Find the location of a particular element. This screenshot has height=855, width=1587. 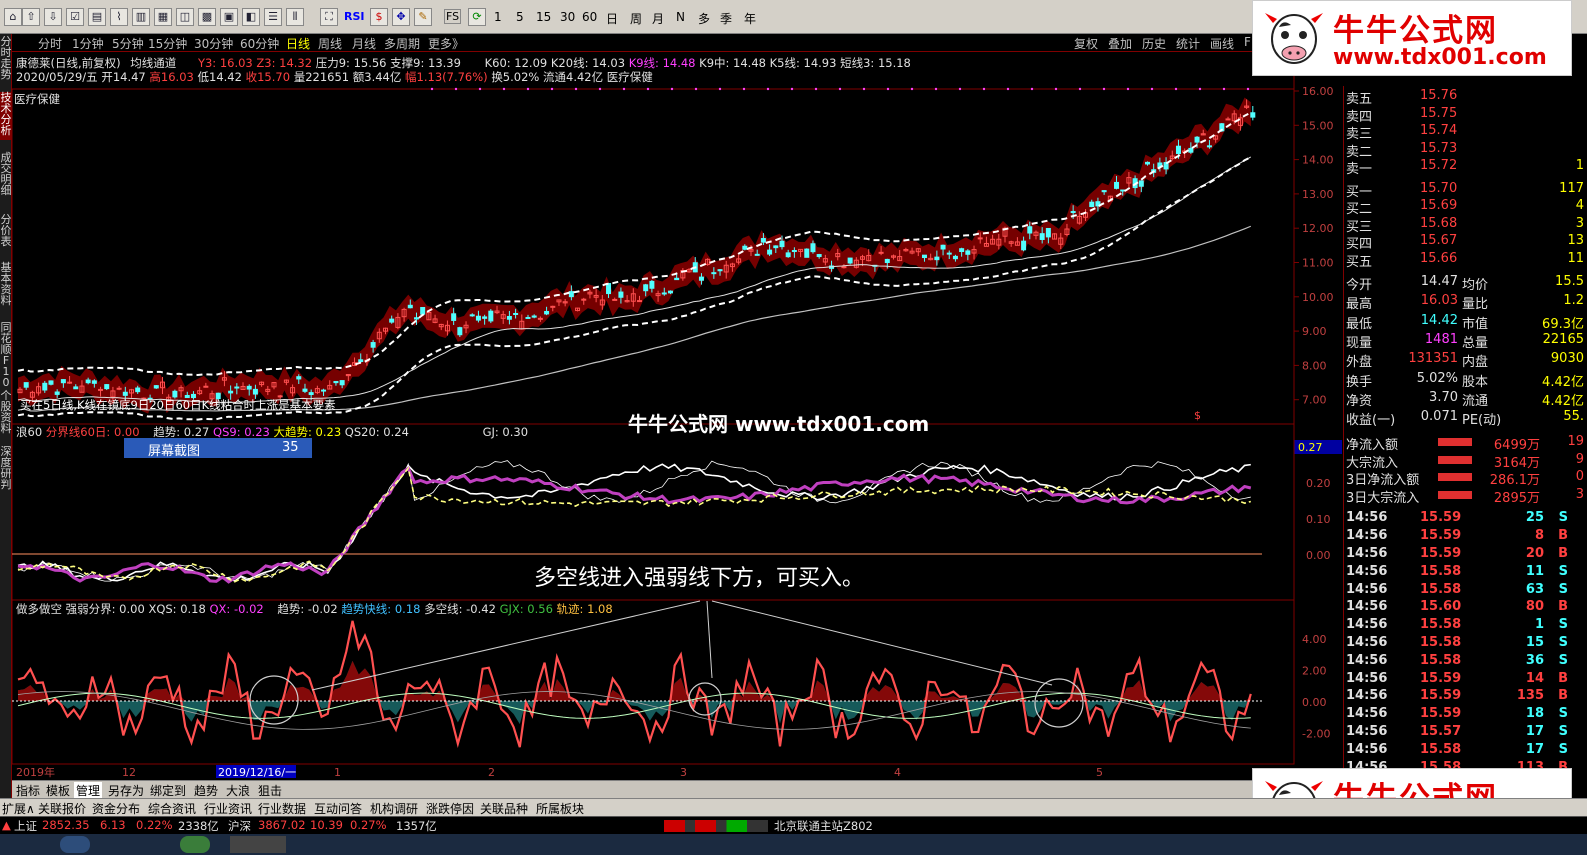

server-name: 北京联通主站Z802 is located at coordinates (823, 826).